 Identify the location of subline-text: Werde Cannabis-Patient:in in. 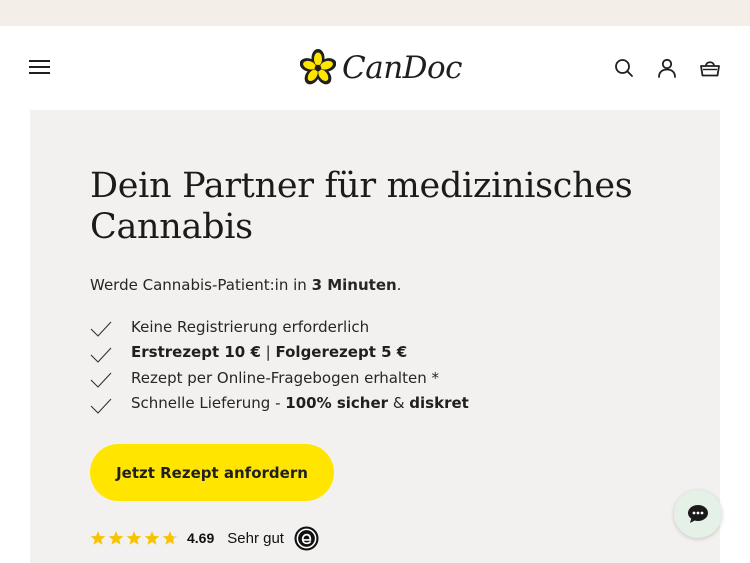
(201, 285).